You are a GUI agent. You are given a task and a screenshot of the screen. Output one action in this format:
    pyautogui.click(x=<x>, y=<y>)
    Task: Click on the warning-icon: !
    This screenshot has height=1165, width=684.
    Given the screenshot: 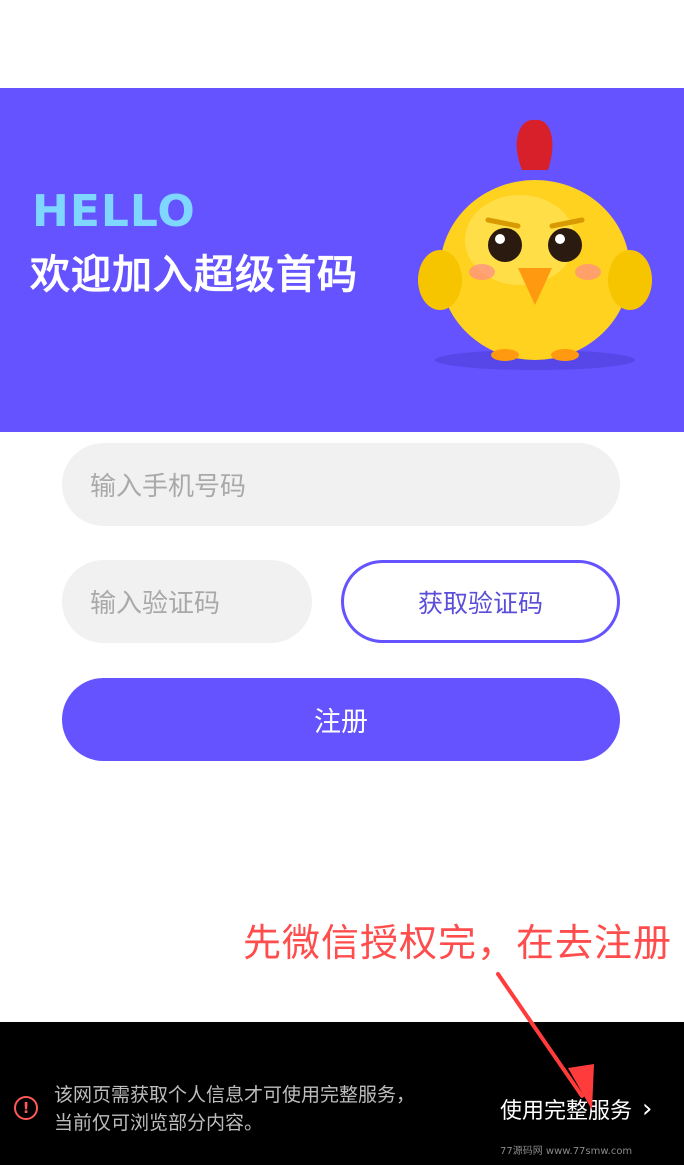 What is the action you would take?
    pyautogui.click(x=26, y=1108)
    